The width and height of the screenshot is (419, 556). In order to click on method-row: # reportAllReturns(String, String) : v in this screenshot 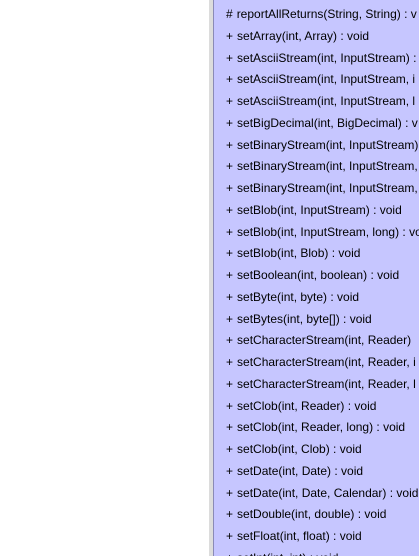, I will do `click(322, 15)`.